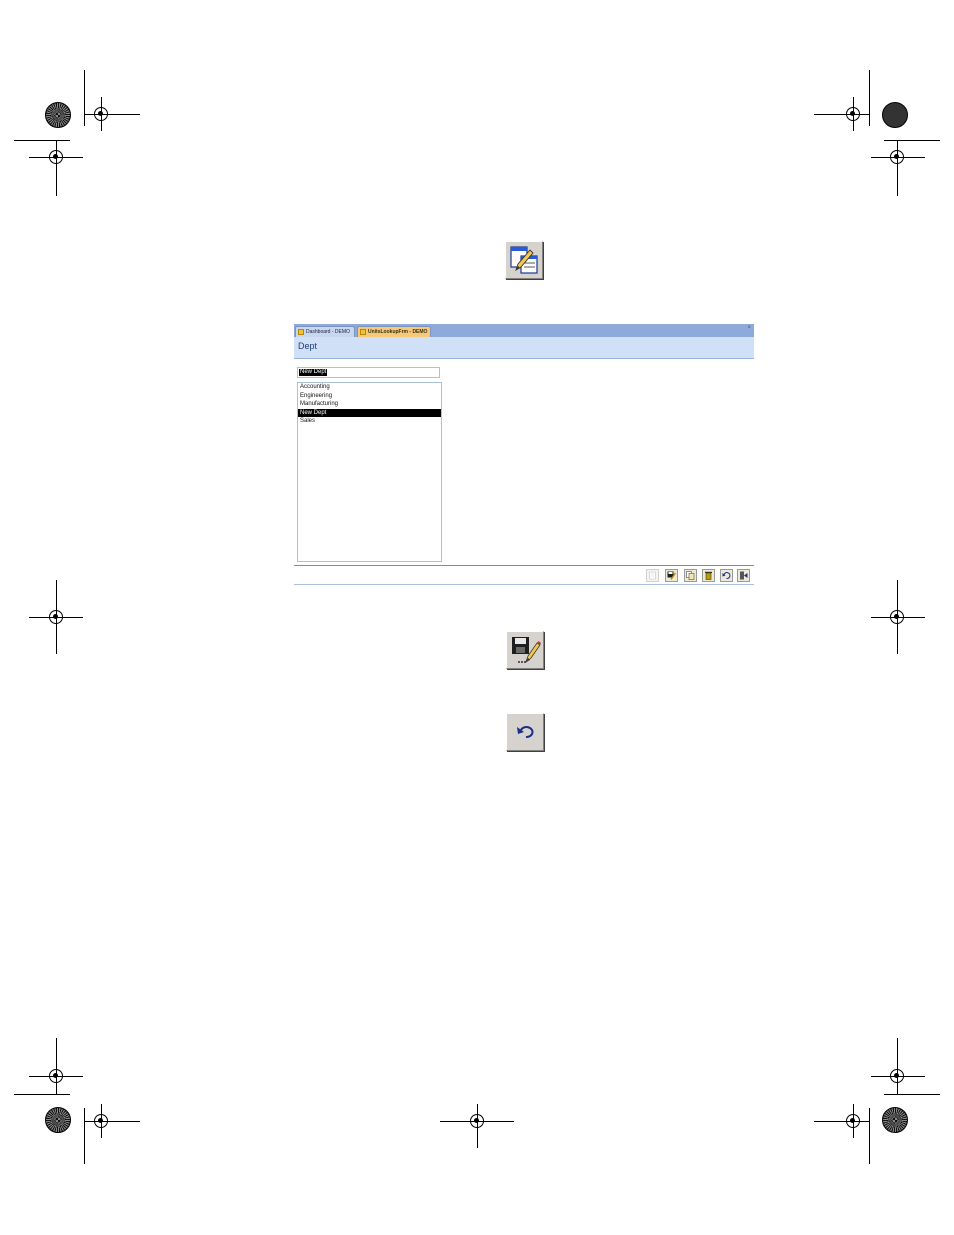  I want to click on delete-button, so click(708, 575).